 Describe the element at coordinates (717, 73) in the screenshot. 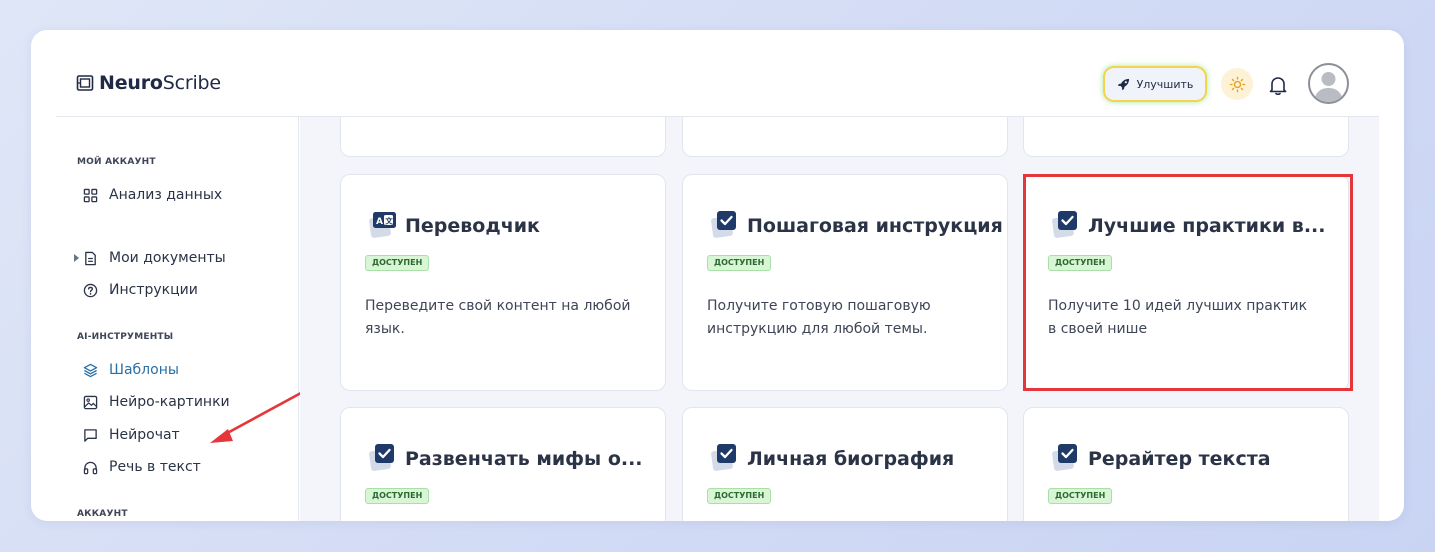

I see `top-header: Neuro Scribe Улучшить` at that location.